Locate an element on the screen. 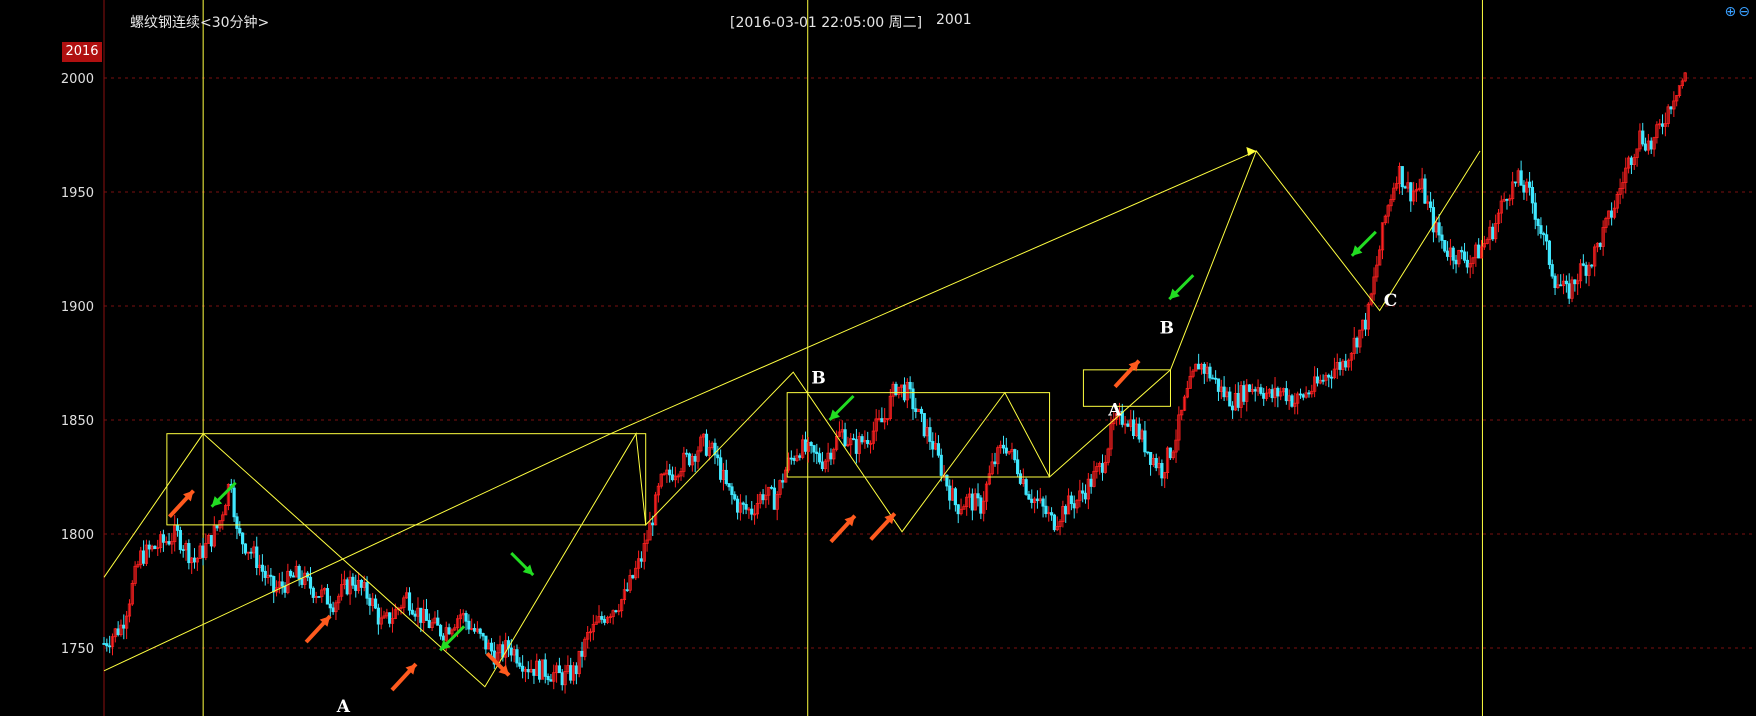 The image size is (1756, 716). wave-label: C is located at coordinates (1391, 301).